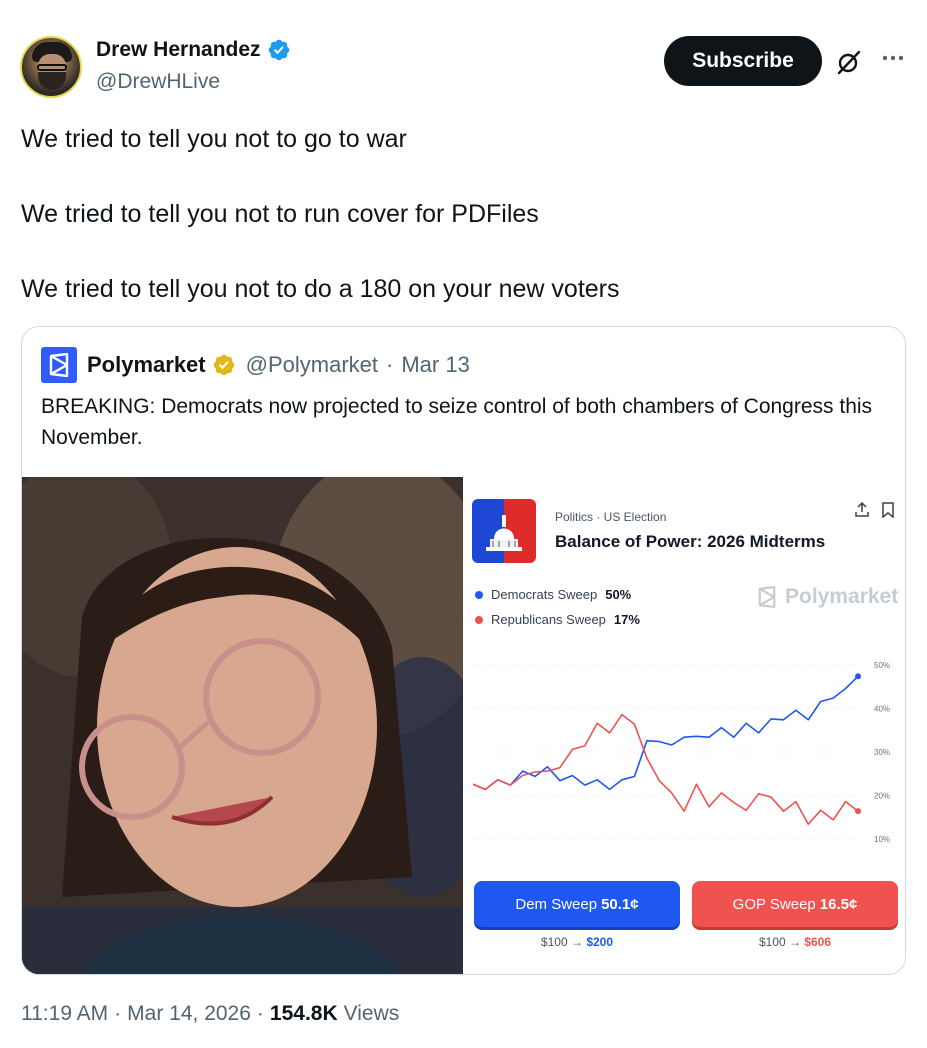 This screenshot has width=927, height=1048. Describe the element at coordinates (882, 839) in the screenshot. I see `y-tick-label: 10%` at that location.